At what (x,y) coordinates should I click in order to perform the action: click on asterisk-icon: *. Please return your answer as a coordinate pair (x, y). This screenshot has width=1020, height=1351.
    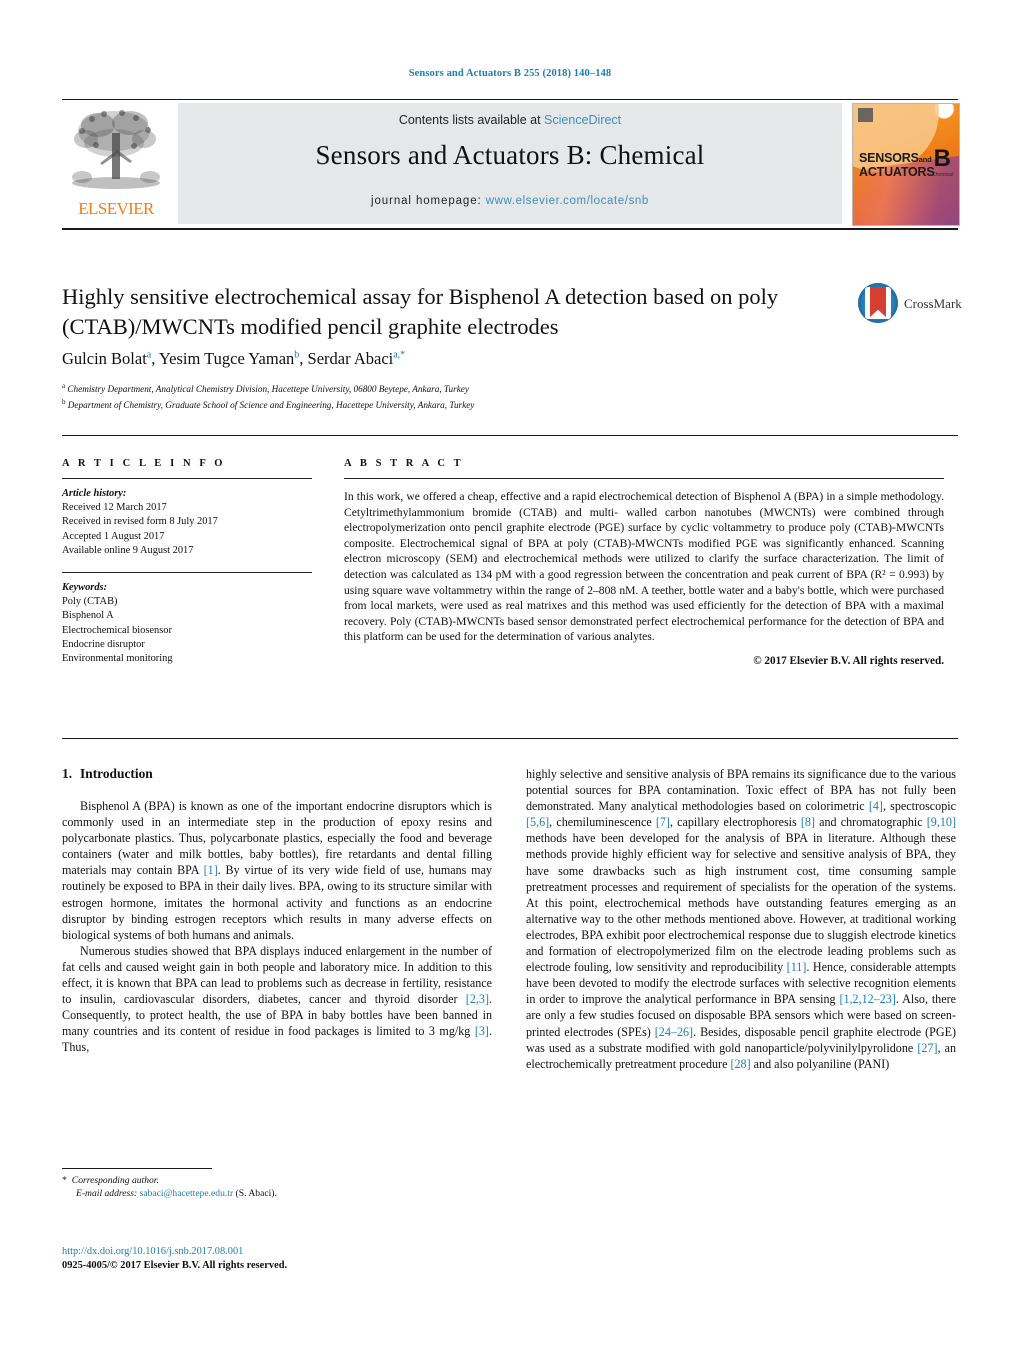
    Looking at the image, I should click on (64, 1180).